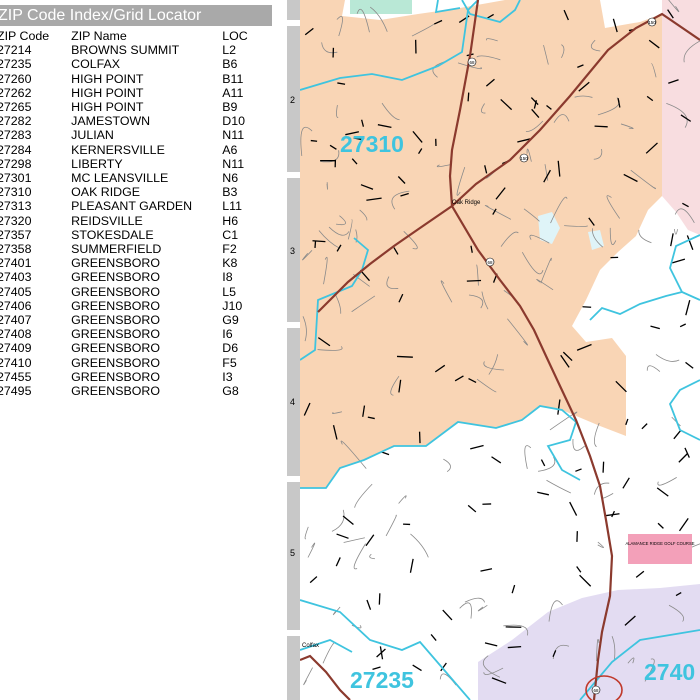 The image size is (700, 700). I want to click on zip-code-cell: 27283, so click(16, 135).